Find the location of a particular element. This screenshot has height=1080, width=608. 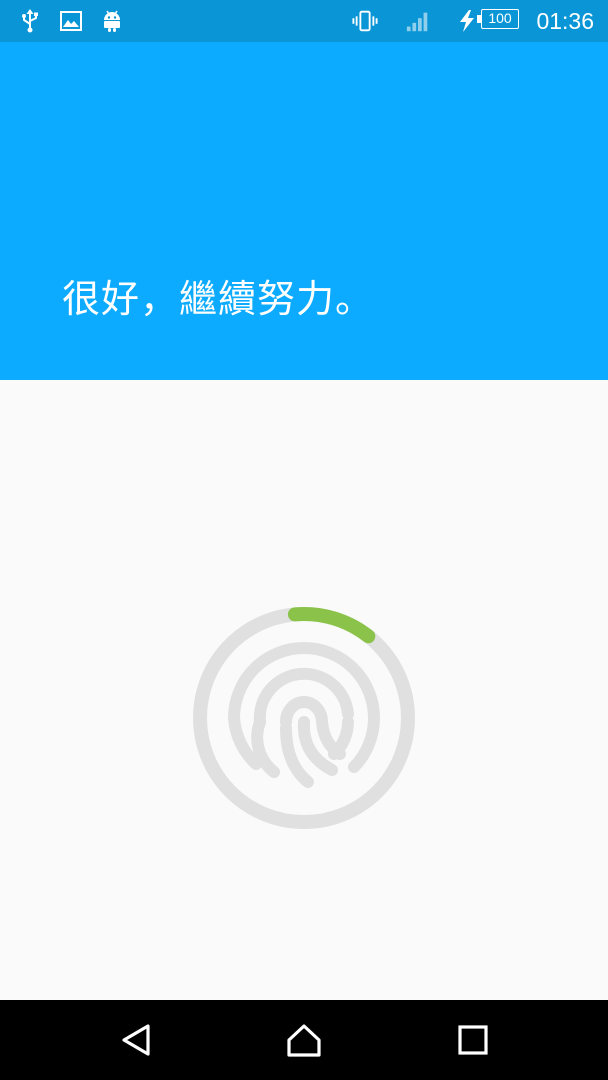

recents-icon is located at coordinates (473, 1040).